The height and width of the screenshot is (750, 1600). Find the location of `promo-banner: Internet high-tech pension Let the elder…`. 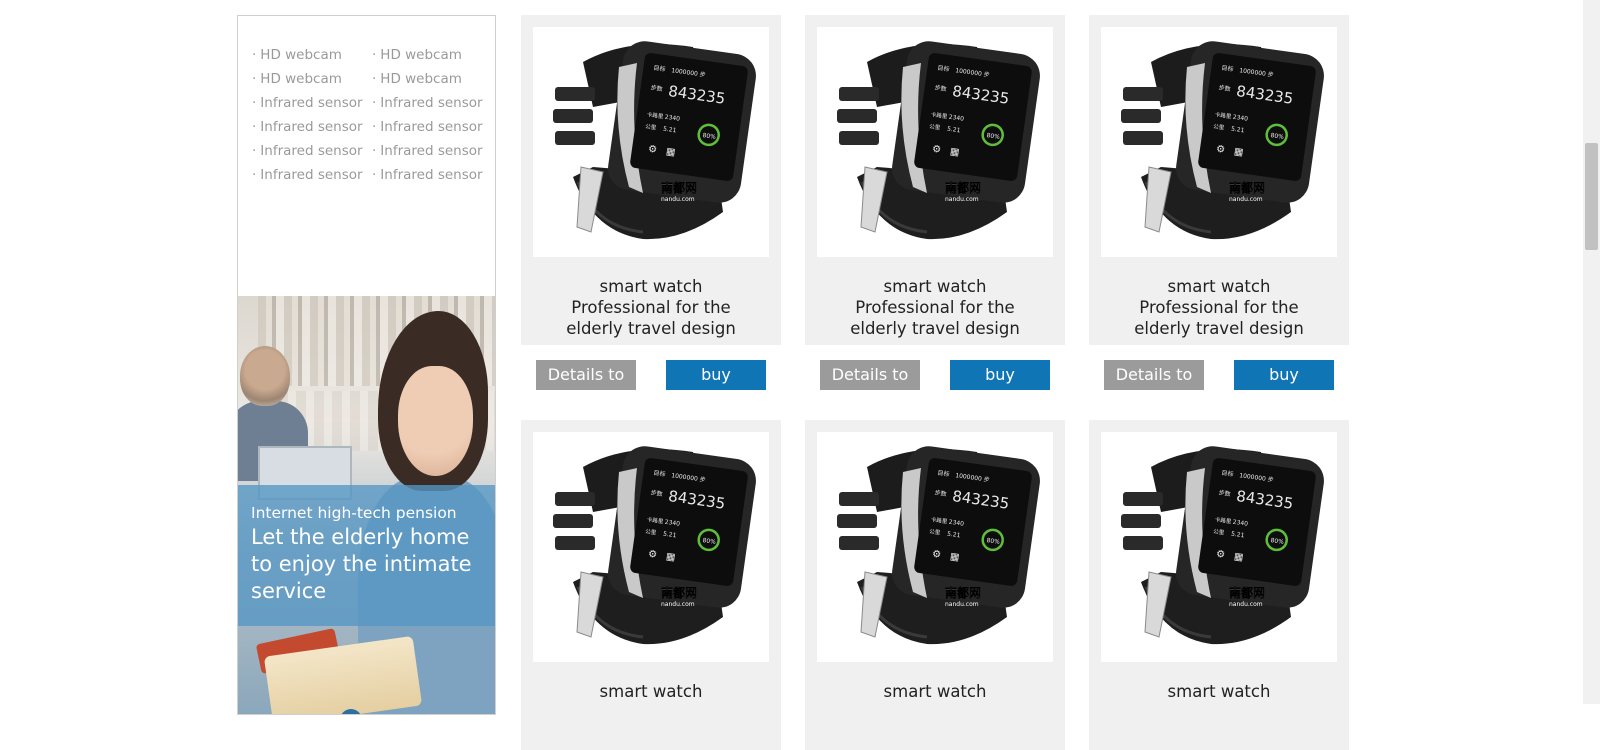

promo-banner: Internet high-tech pension Let the elder… is located at coordinates (366, 505).